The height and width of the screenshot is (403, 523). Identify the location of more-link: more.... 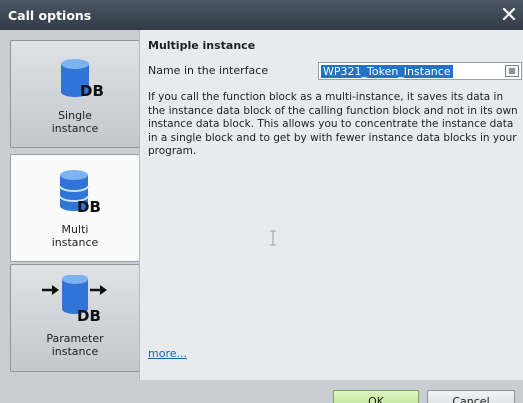
(167, 353).